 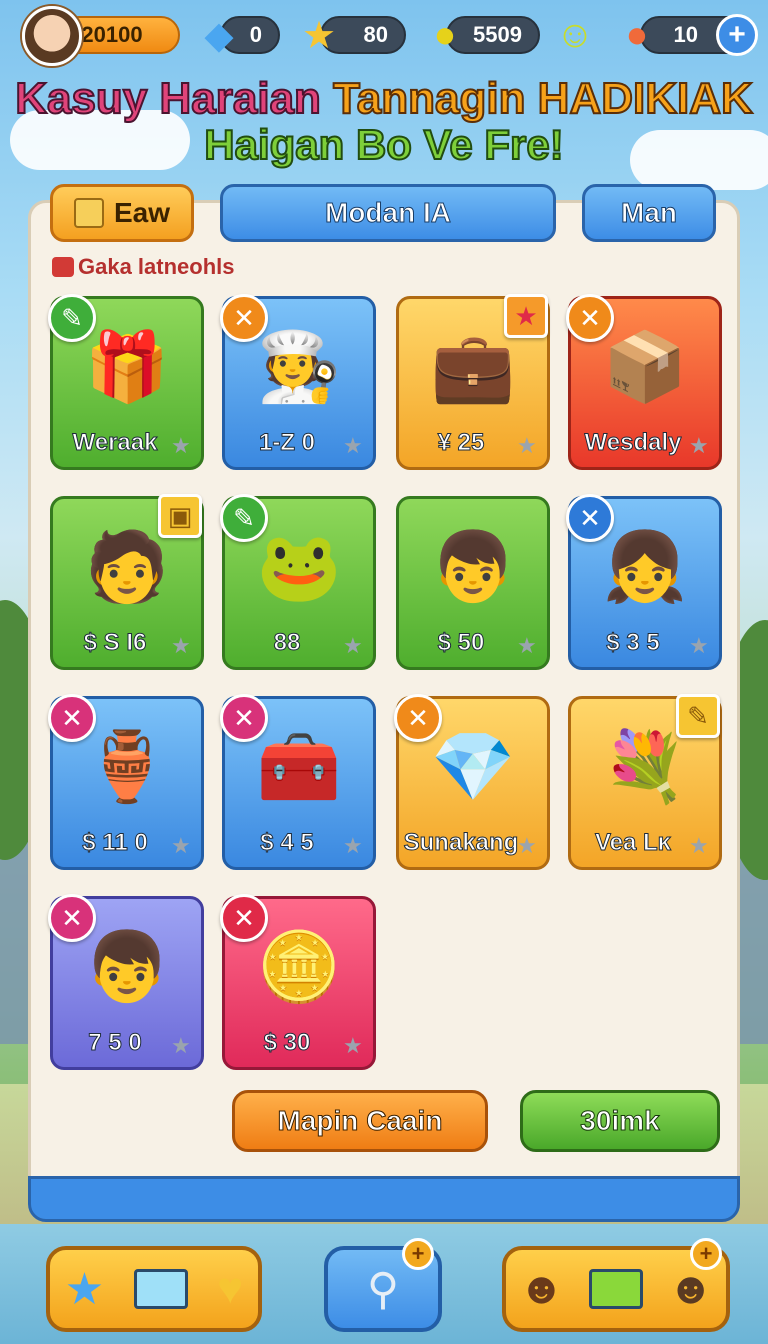 What do you see at coordinates (383, 1289) in the screenshot?
I see `location-pin-icon: ⚲` at bounding box center [383, 1289].